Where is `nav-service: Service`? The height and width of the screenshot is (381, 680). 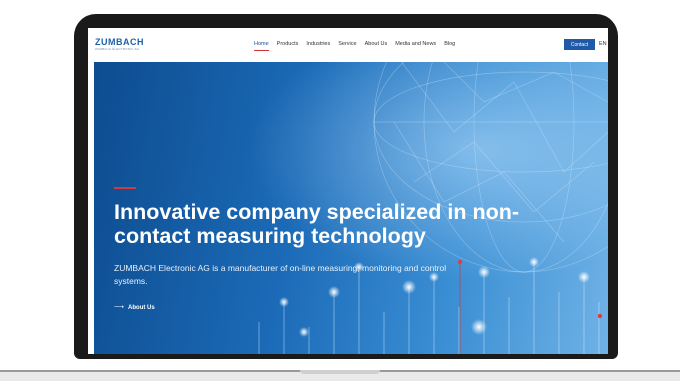 nav-service: Service is located at coordinates (347, 44).